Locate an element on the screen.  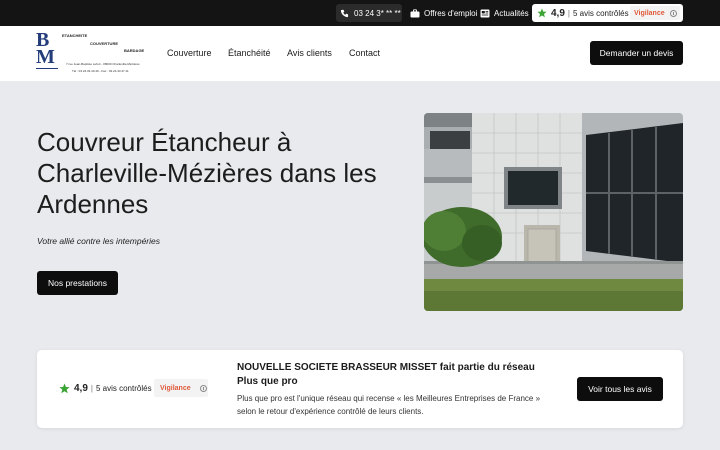
rating-score: 4,9 is located at coordinates (558, 13).